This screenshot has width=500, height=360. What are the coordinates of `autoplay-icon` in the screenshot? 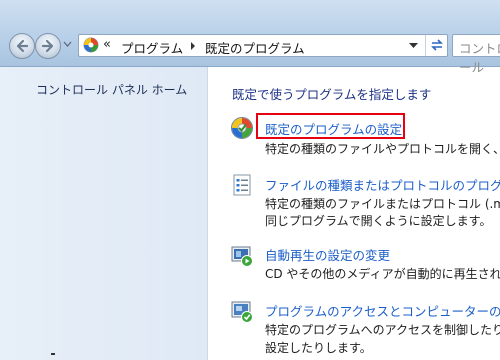 It's located at (242, 256).